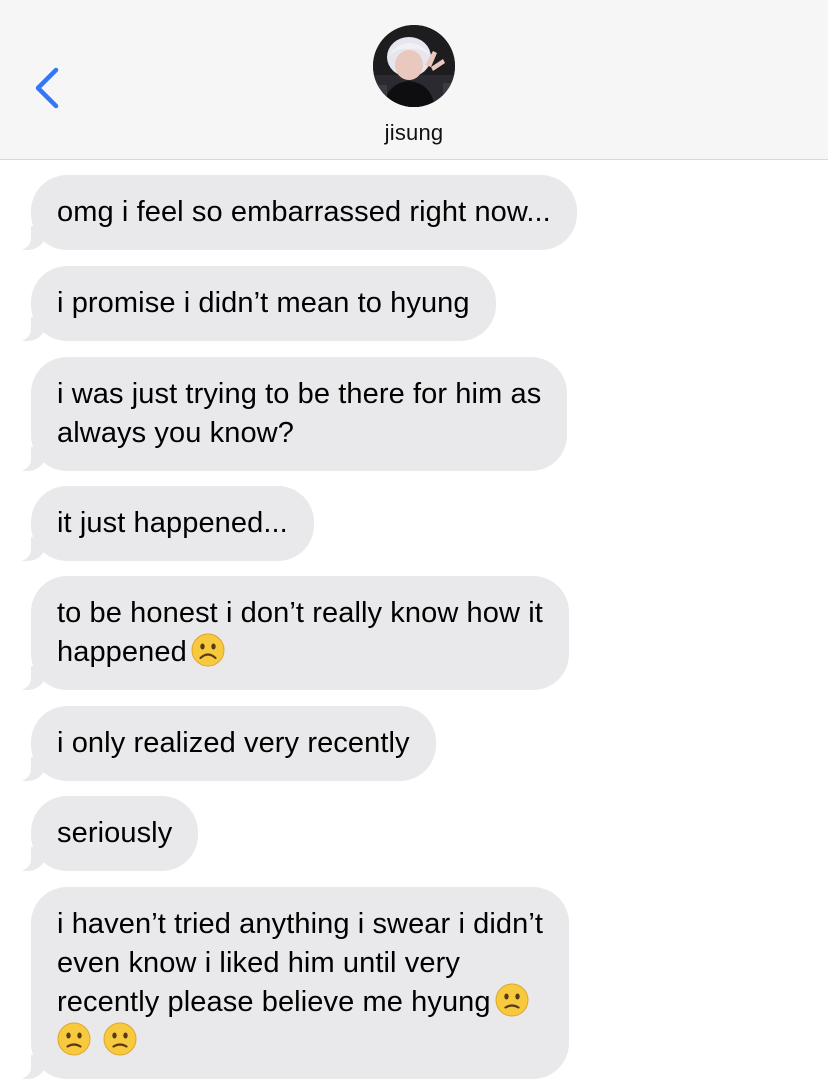  What do you see at coordinates (115, 833) in the screenshot?
I see `message-text: seriously` at bounding box center [115, 833].